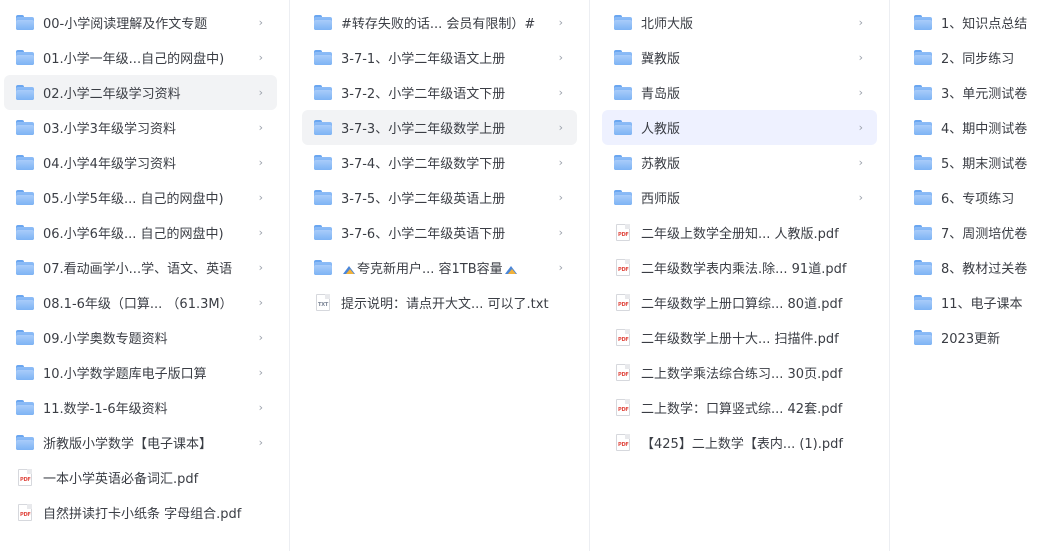 This screenshot has width=1058, height=551. Describe the element at coordinates (140, 407) in the screenshot. I see `folder-row: 11.数学-1-6年级资料 ›` at that location.